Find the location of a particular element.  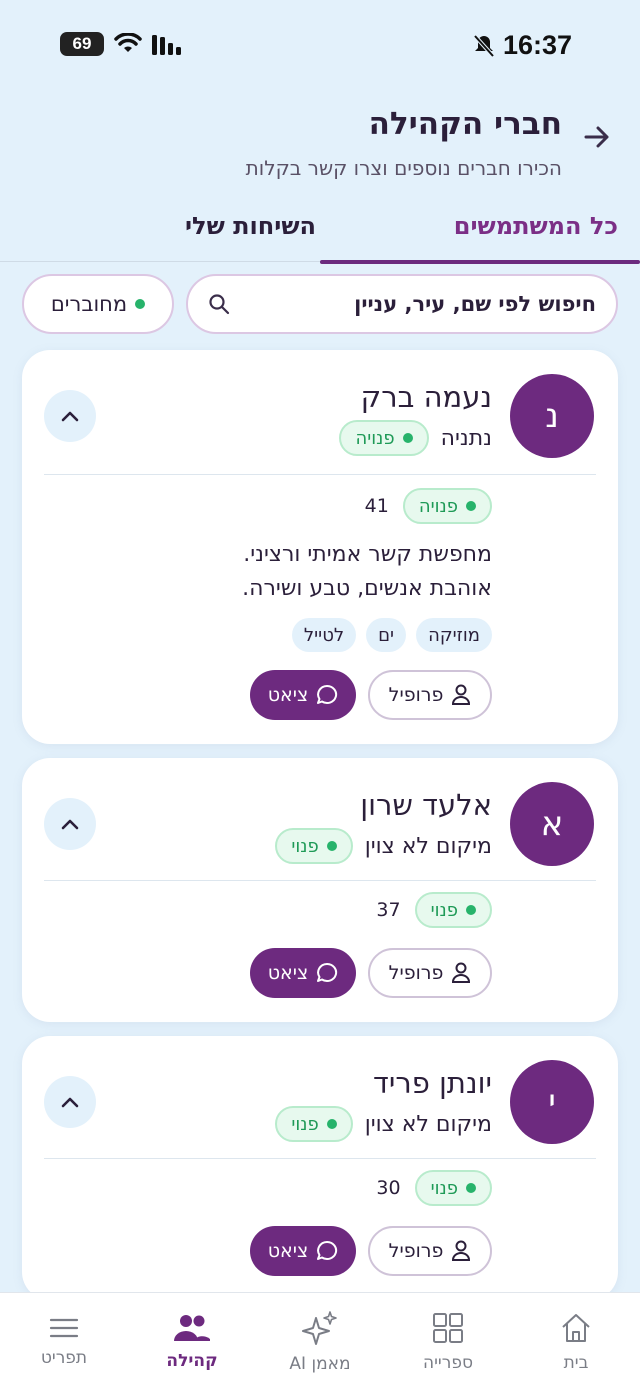

bio-line: מחפשת קשר אמיתי ורציני. is located at coordinates (367, 554).